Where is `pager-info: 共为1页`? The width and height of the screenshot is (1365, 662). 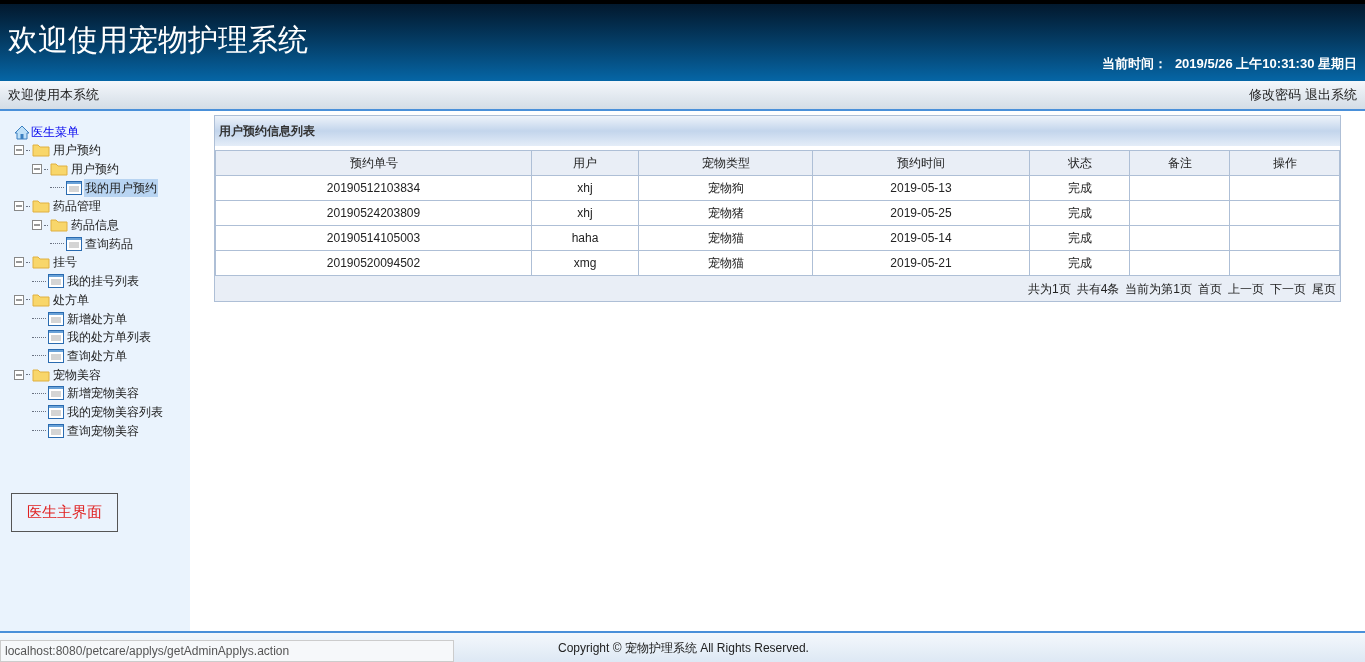 pager-info: 共为1页 is located at coordinates (1049, 289).